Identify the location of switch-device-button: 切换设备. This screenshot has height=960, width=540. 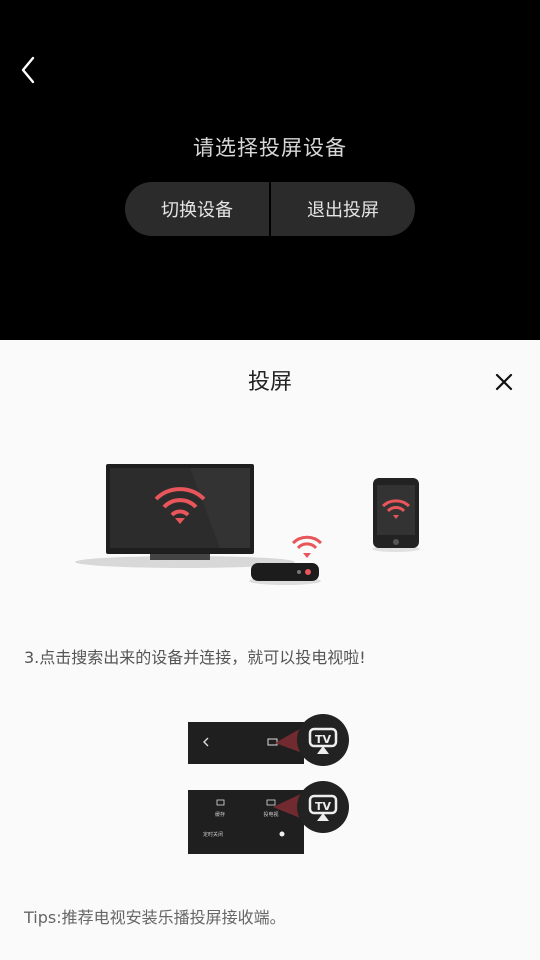
(197, 209).